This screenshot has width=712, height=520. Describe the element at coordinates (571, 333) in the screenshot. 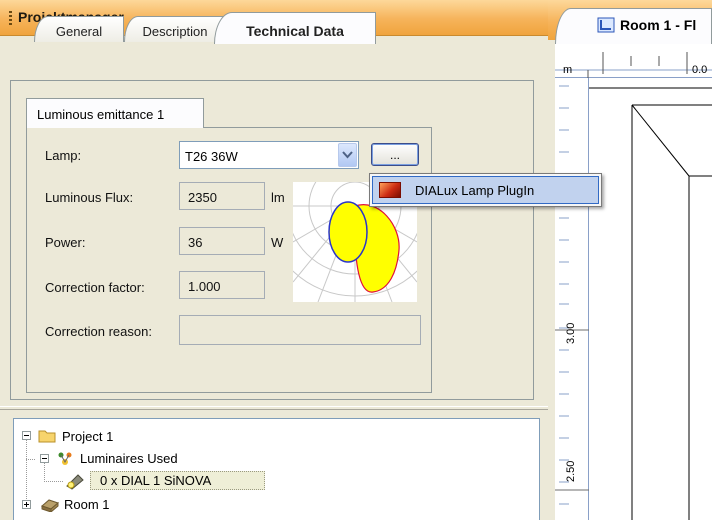

I see `ruler-tick-label-3-00: 3.00` at that location.